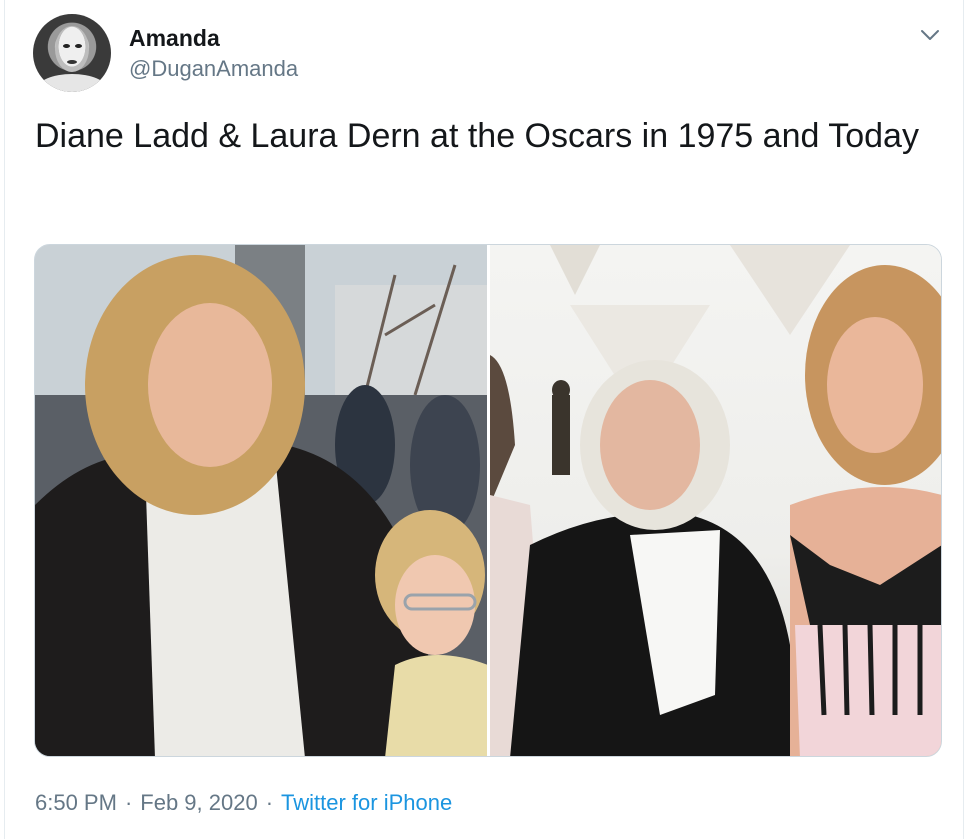 This screenshot has height=840, width=970. I want to click on avatar-face-shape, so click(72, 49).